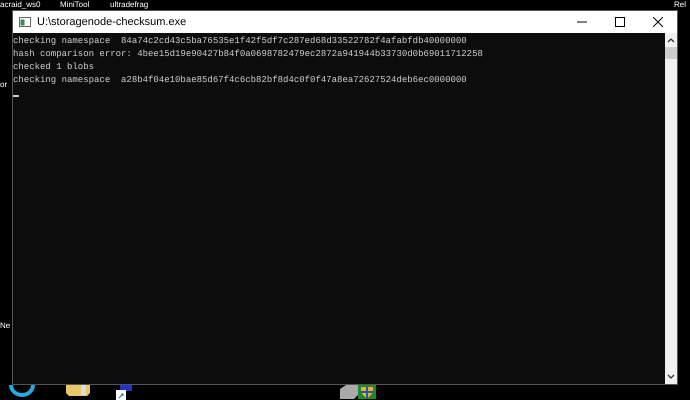 Image resolution: width=690 pixels, height=400 pixels. I want to click on desktop-icon-label: Ne, so click(5, 325).